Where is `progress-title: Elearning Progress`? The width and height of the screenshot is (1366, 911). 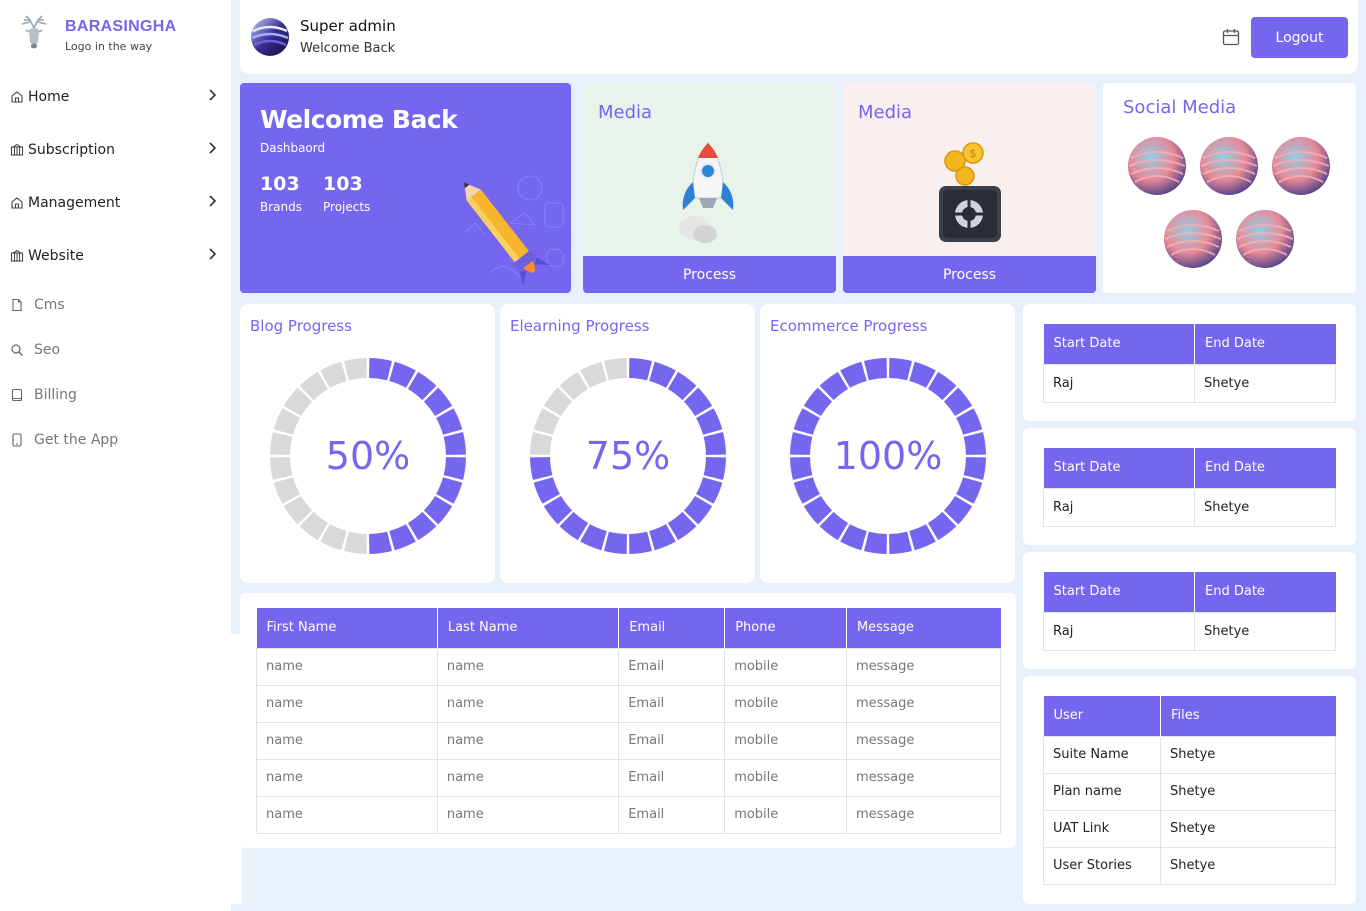
progress-title: Elearning Progress is located at coordinates (580, 326).